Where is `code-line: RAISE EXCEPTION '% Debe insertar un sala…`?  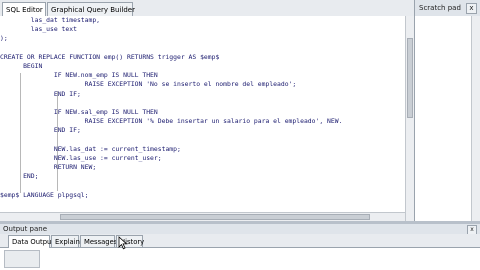 code-line: RAISE EXCEPTION '% Debe insertar un sala… is located at coordinates (171, 121).